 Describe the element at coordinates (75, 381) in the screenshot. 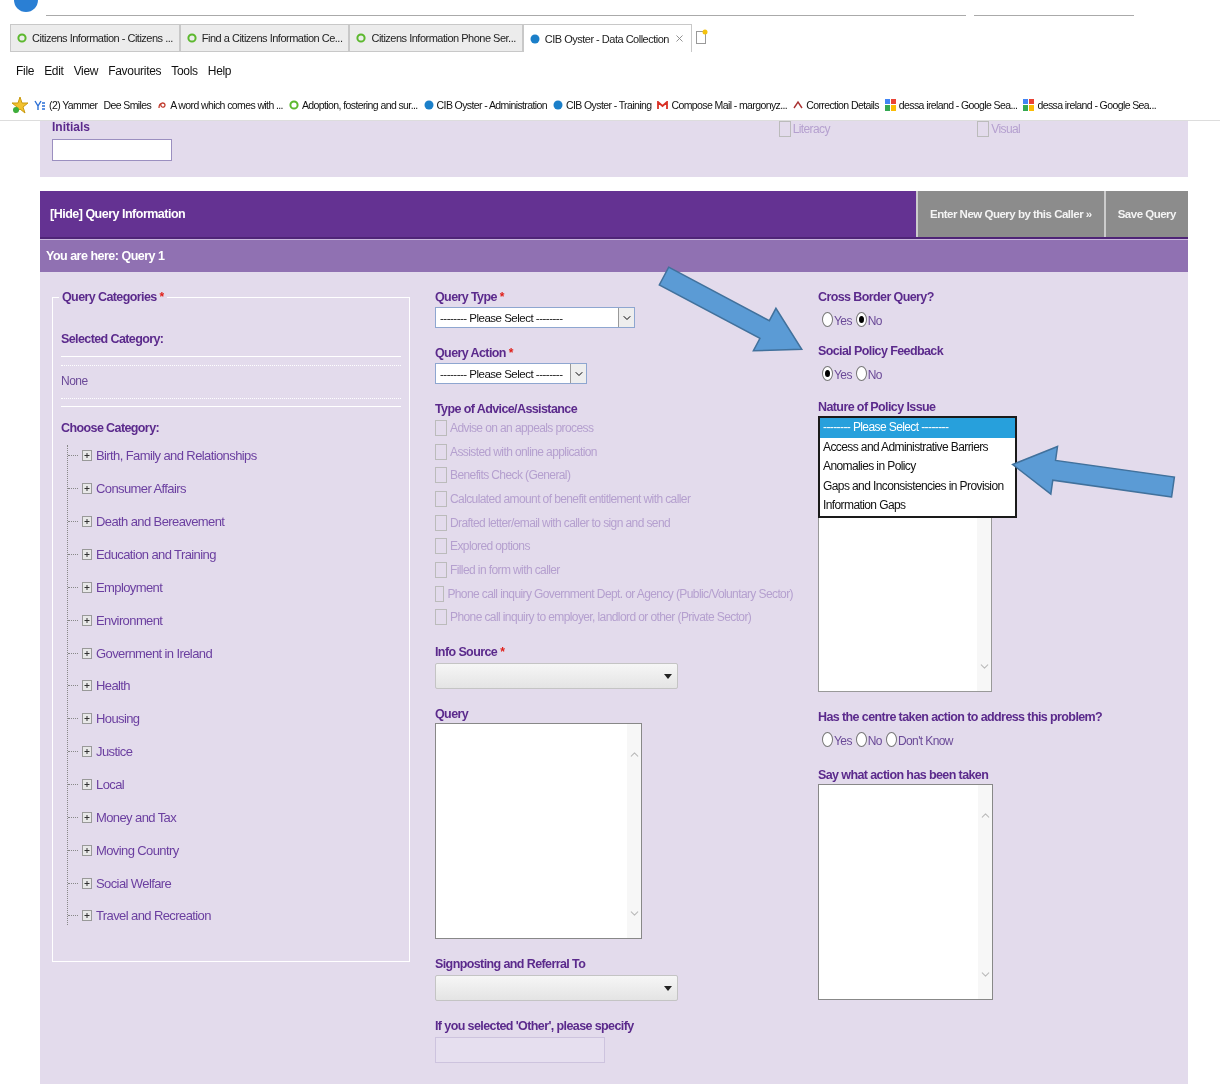

I see `selected-category-value: None` at that location.